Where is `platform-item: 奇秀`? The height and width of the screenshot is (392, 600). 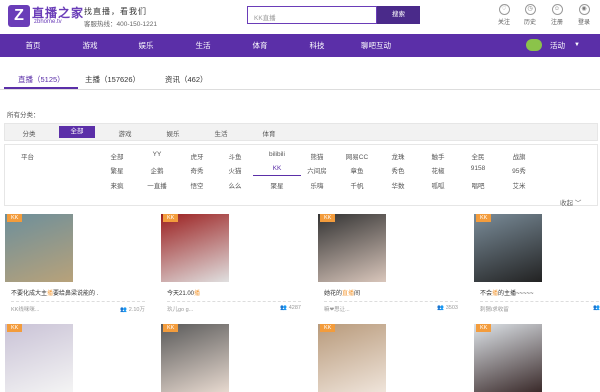 platform-item: 奇秀 is located at coordinates (197, 170).